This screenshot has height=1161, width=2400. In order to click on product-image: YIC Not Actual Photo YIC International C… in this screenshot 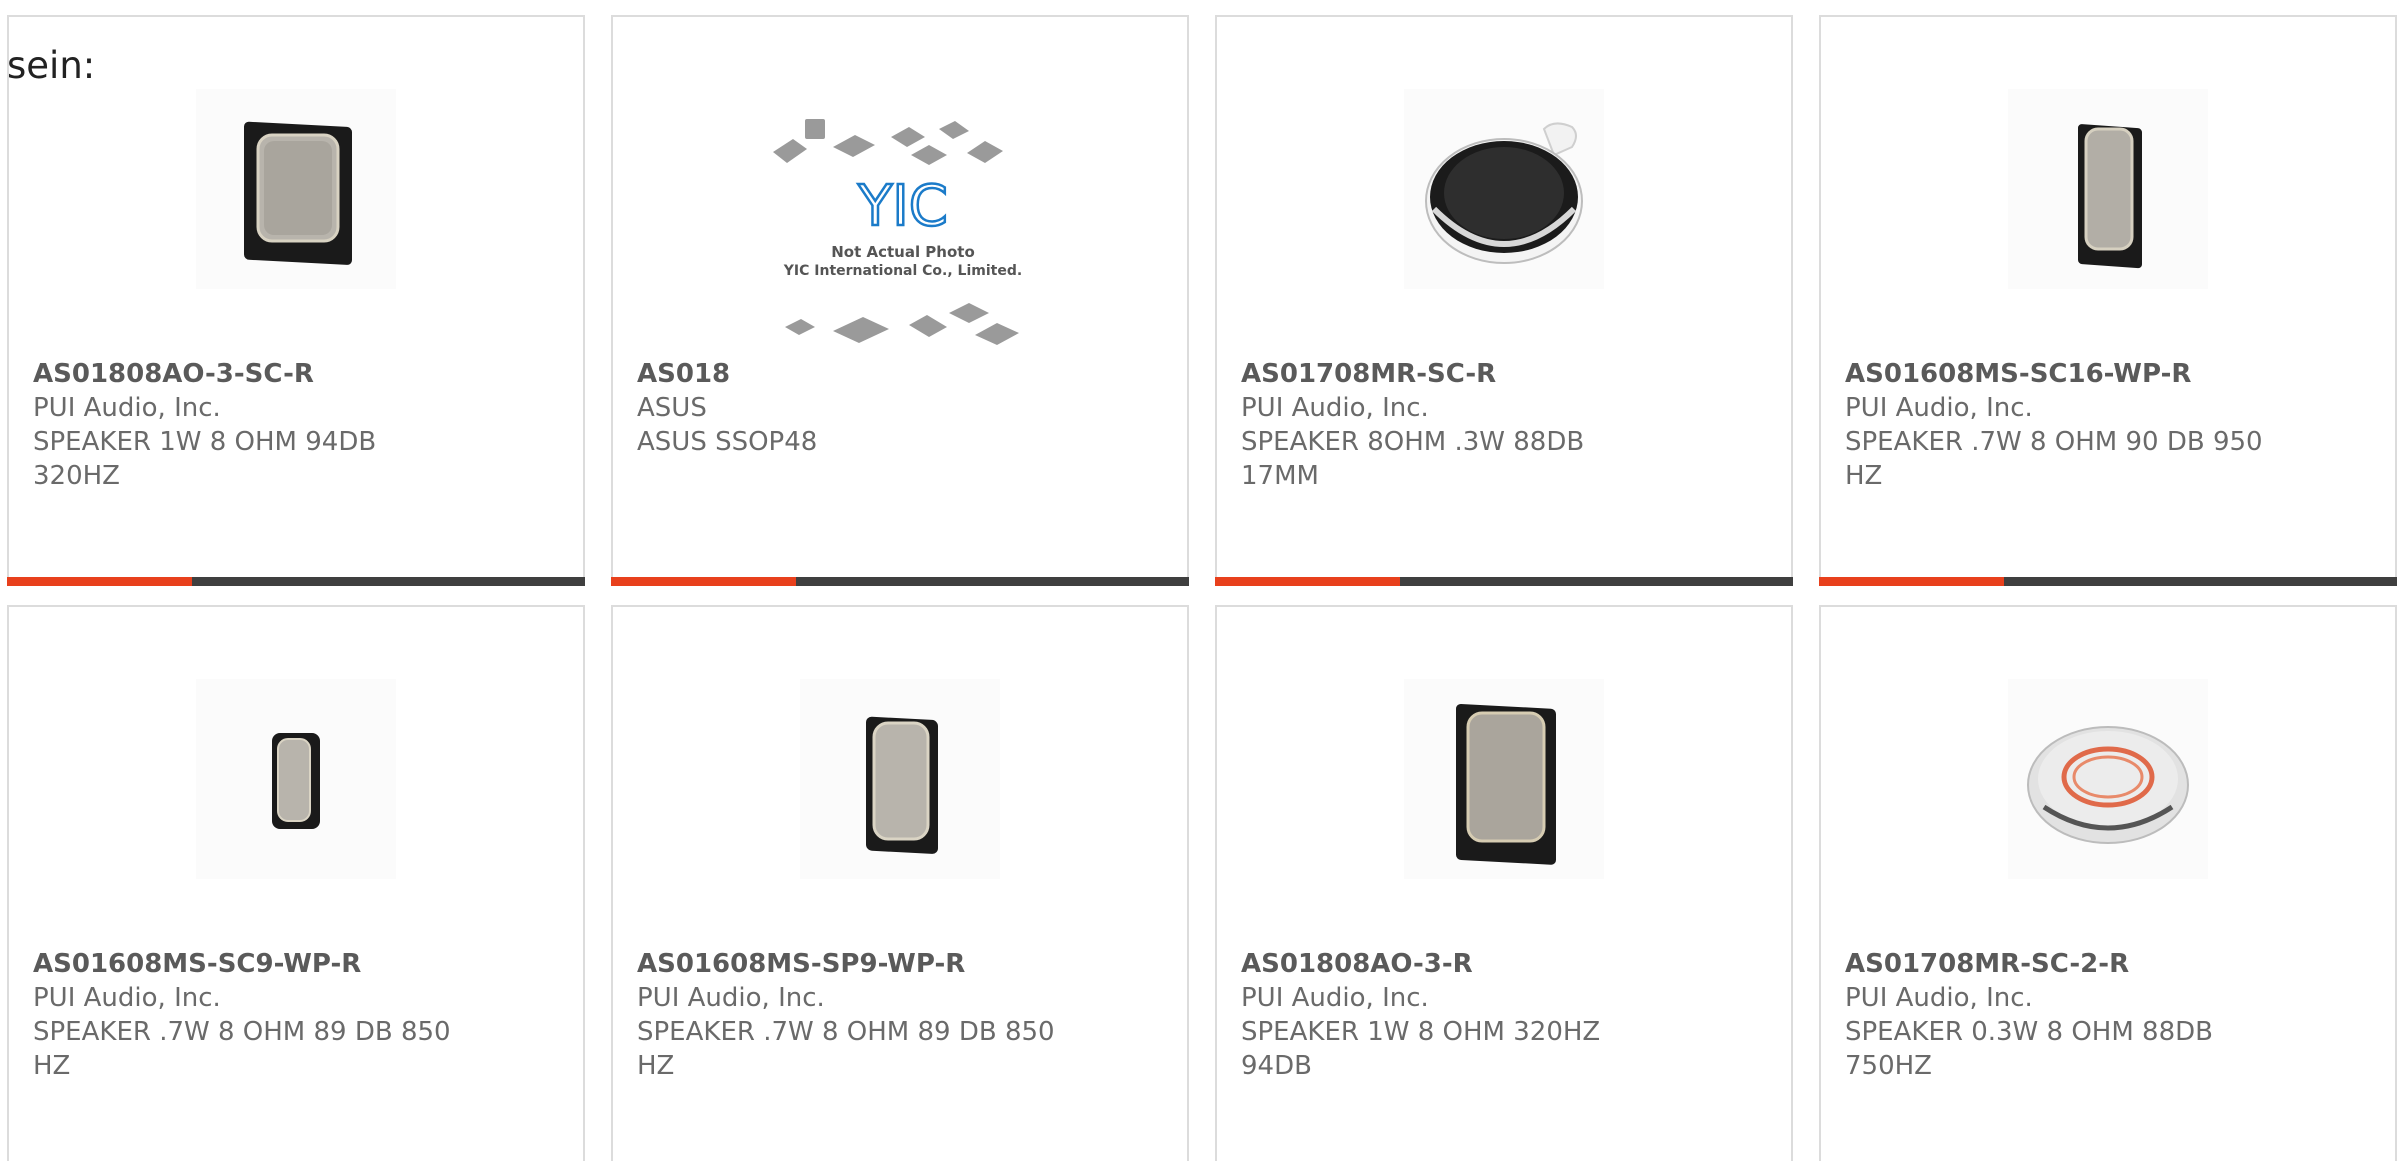, I will do `click(903, 237)`.